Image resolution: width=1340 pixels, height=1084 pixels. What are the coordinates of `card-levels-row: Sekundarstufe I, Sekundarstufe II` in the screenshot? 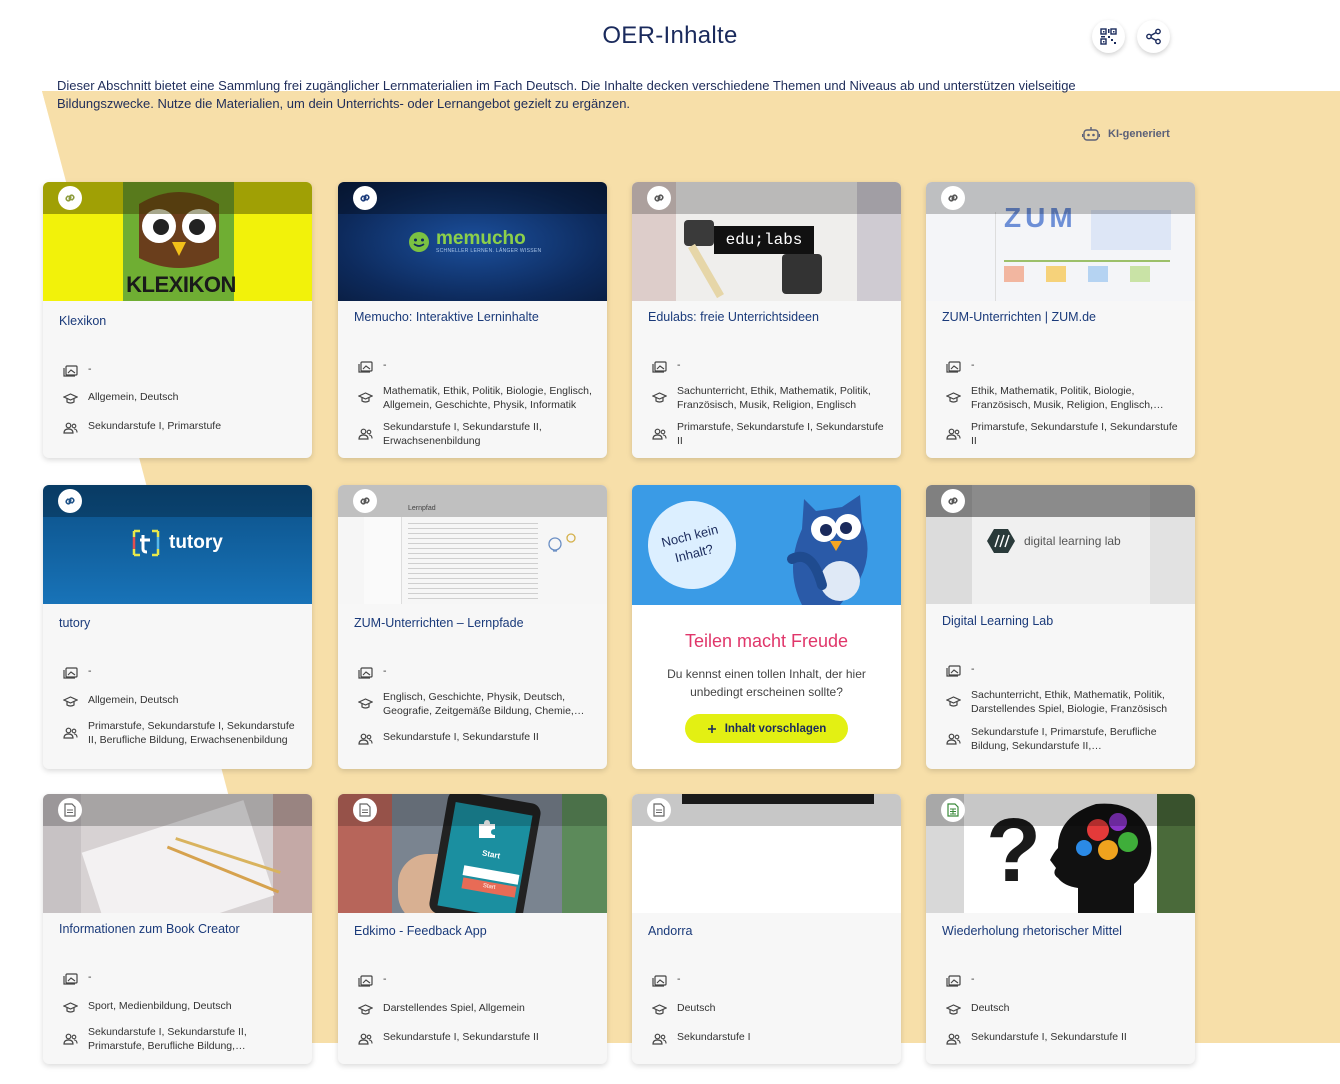 It's located at (478, 738).